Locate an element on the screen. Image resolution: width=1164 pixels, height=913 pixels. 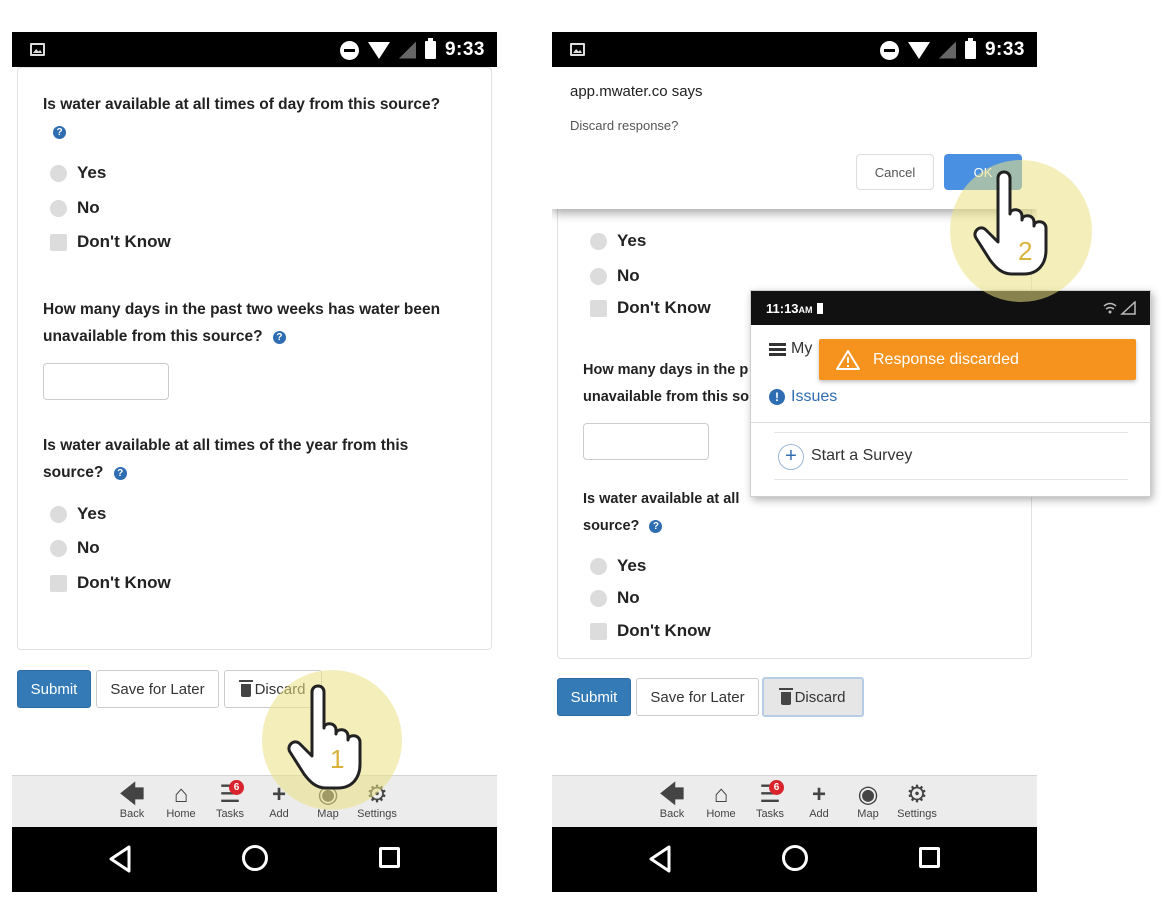
nav-map: ◉Map is located at coordinates (868, 801).